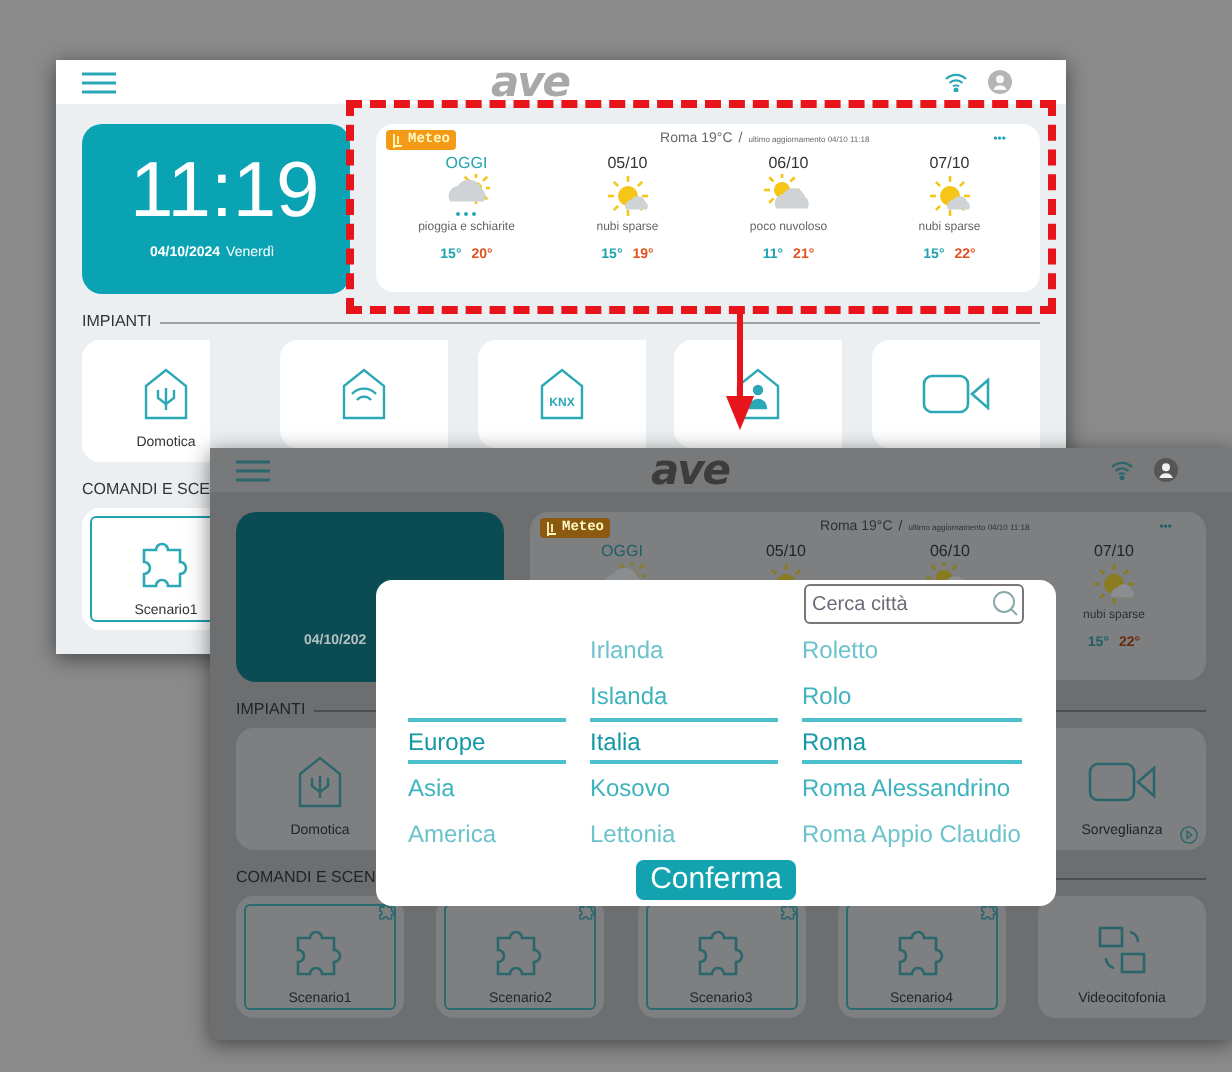 The image size is (1232, 1072). I want to click on picker-option: Rolo, so click(827, 695).